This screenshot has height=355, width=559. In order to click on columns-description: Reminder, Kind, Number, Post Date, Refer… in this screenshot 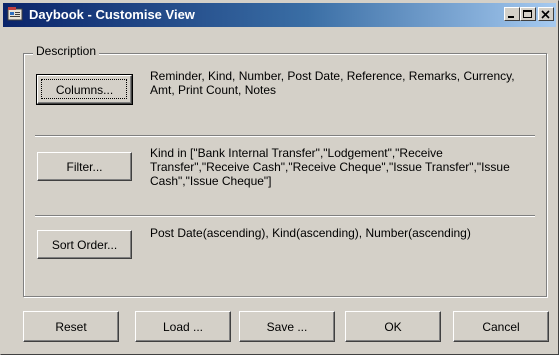, I will do `click(332, 83)`.